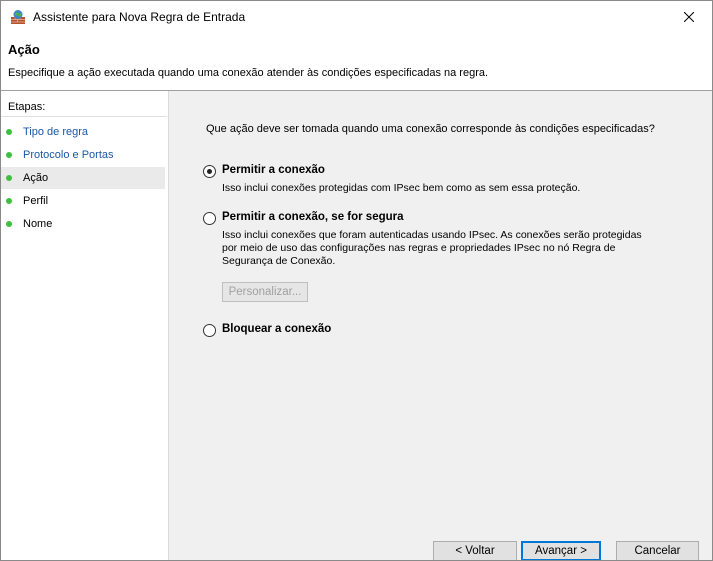 Image resolution: width=713 pixels, height=561 pixels. Describe the element at coordinates (657, 550) in the screenshot. I see `cancel-button: Cancelar` at that location.